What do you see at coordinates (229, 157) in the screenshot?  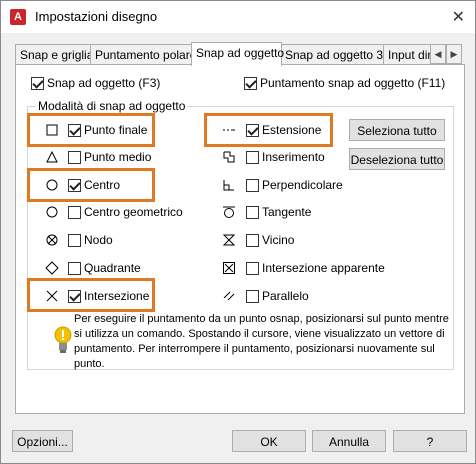 I see `insertion-symbol-icon` at bounding box center [229, 157].